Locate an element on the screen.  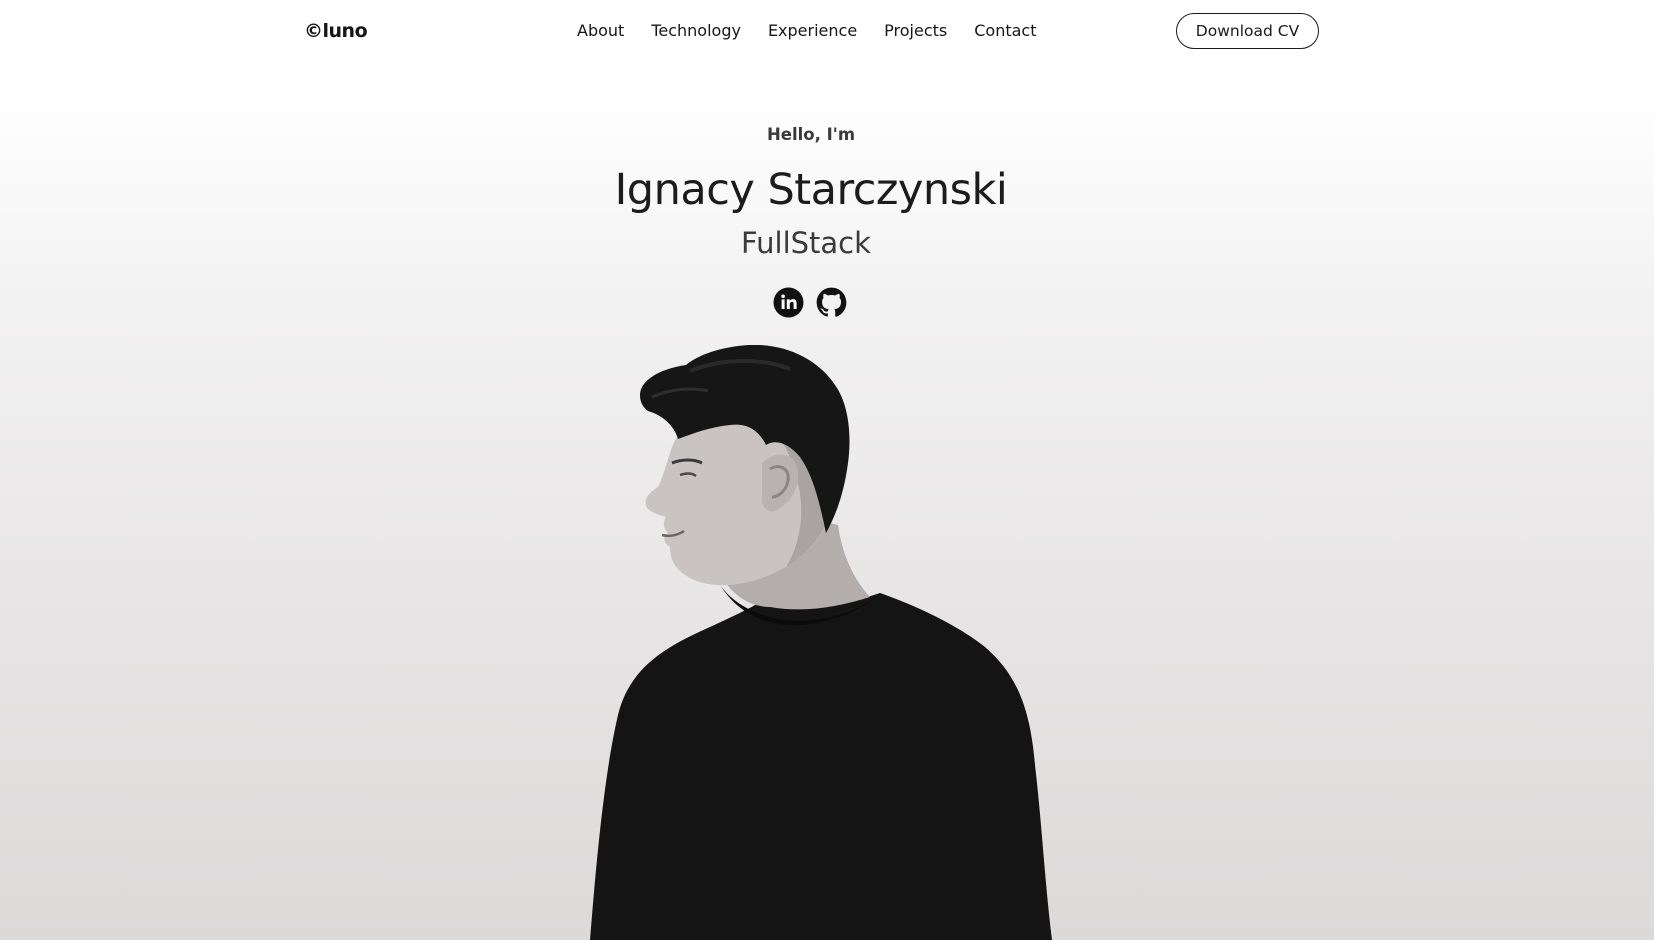
hero-name: Ignacy Starczynski is located at coordinates (811, 190).